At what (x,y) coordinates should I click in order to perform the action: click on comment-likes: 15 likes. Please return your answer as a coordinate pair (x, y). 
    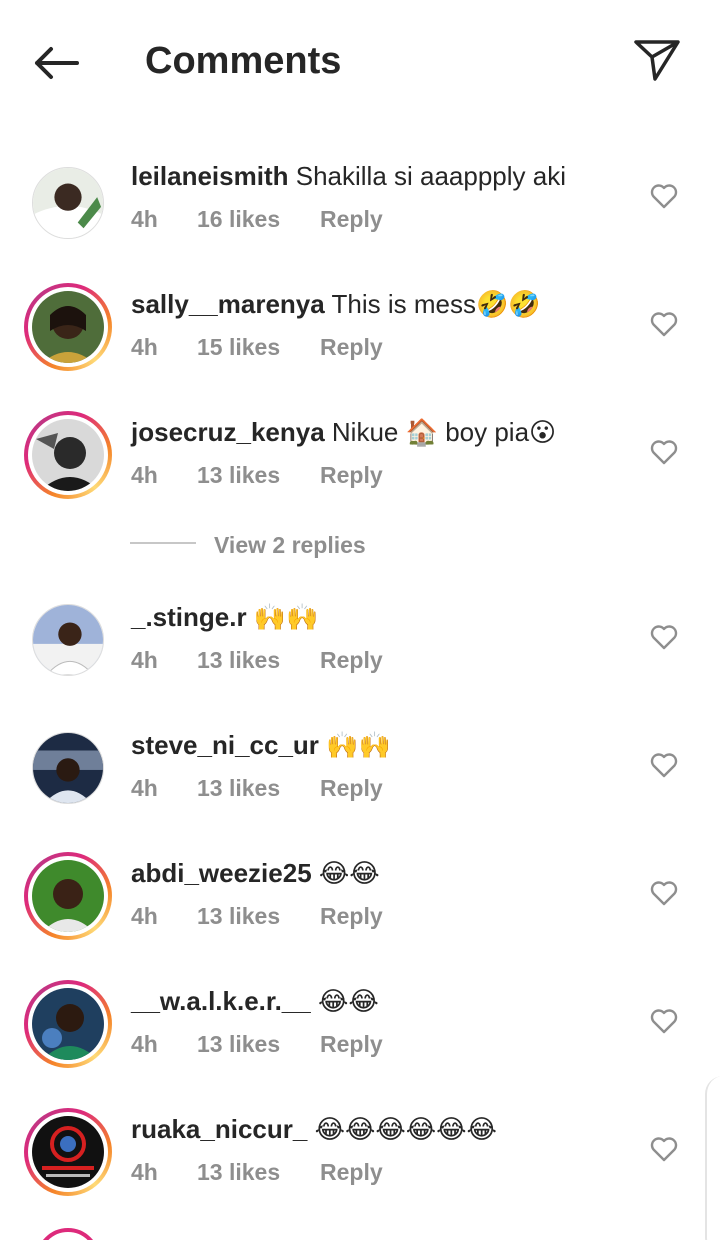
    Looking at the image, I should click on (238, 347).